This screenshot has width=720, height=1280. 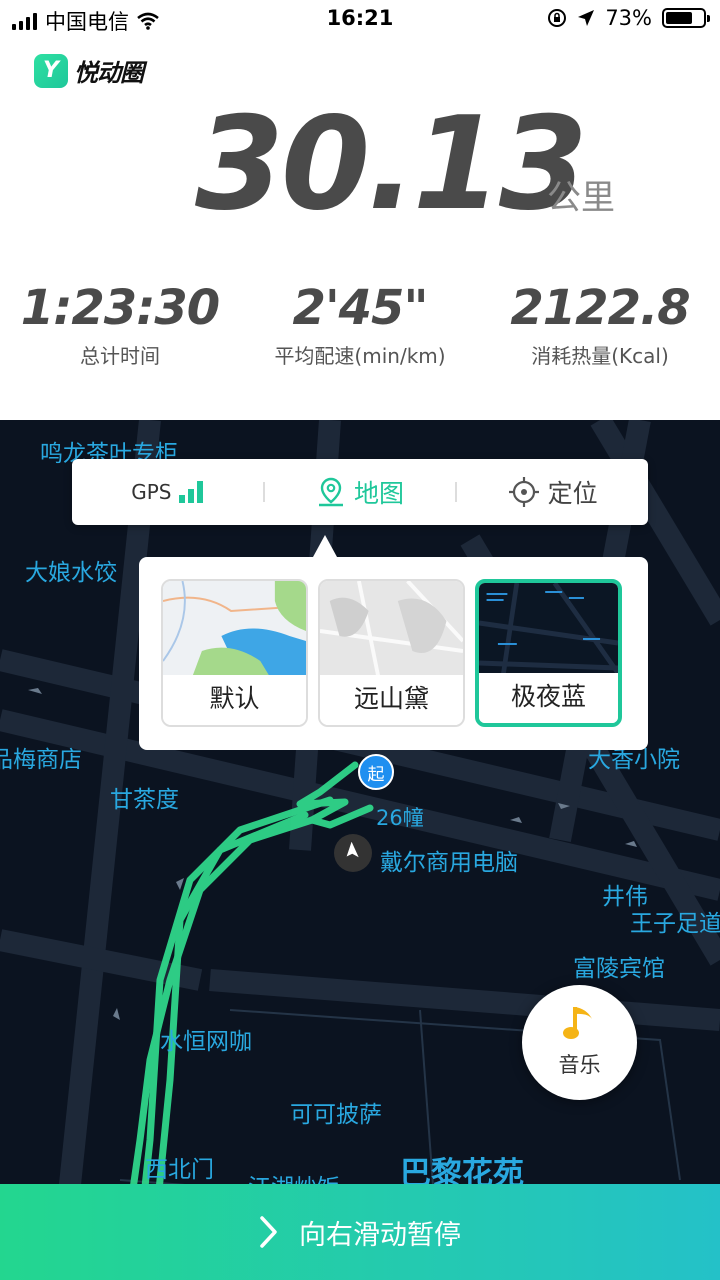 What do you see at coordinates (600, 356) in the screenshot?
I see `stat-label: 消耗热量(Kcal)` at bounding box center [600, 356].